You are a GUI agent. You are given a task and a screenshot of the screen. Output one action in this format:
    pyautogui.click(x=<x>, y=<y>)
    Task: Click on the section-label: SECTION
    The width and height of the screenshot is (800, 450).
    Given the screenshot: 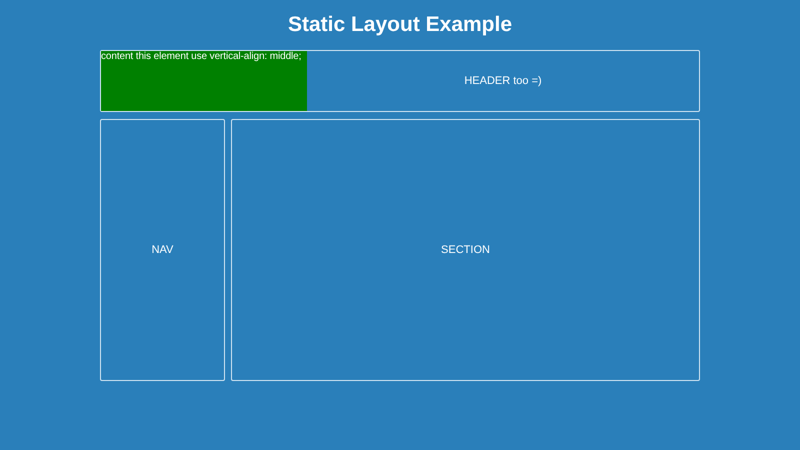 What is the action you would take?
    pyautogui.click(x=465, y=250)
    